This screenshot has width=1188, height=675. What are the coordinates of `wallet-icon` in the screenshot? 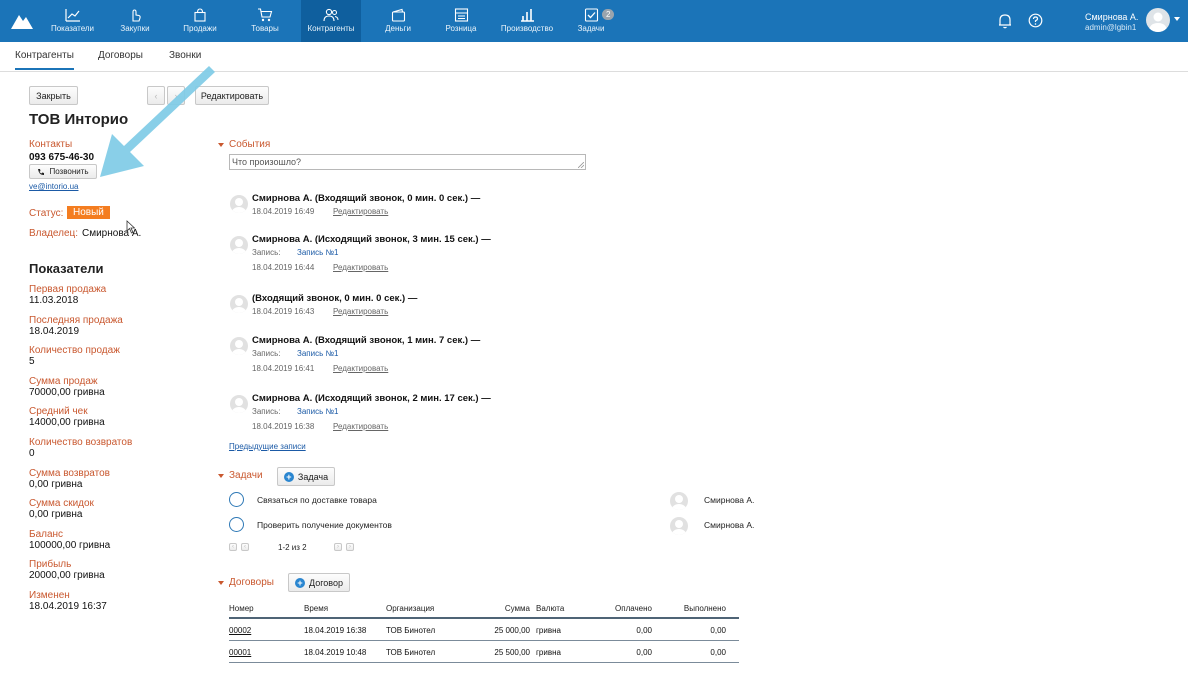 It's located at (398, 15).